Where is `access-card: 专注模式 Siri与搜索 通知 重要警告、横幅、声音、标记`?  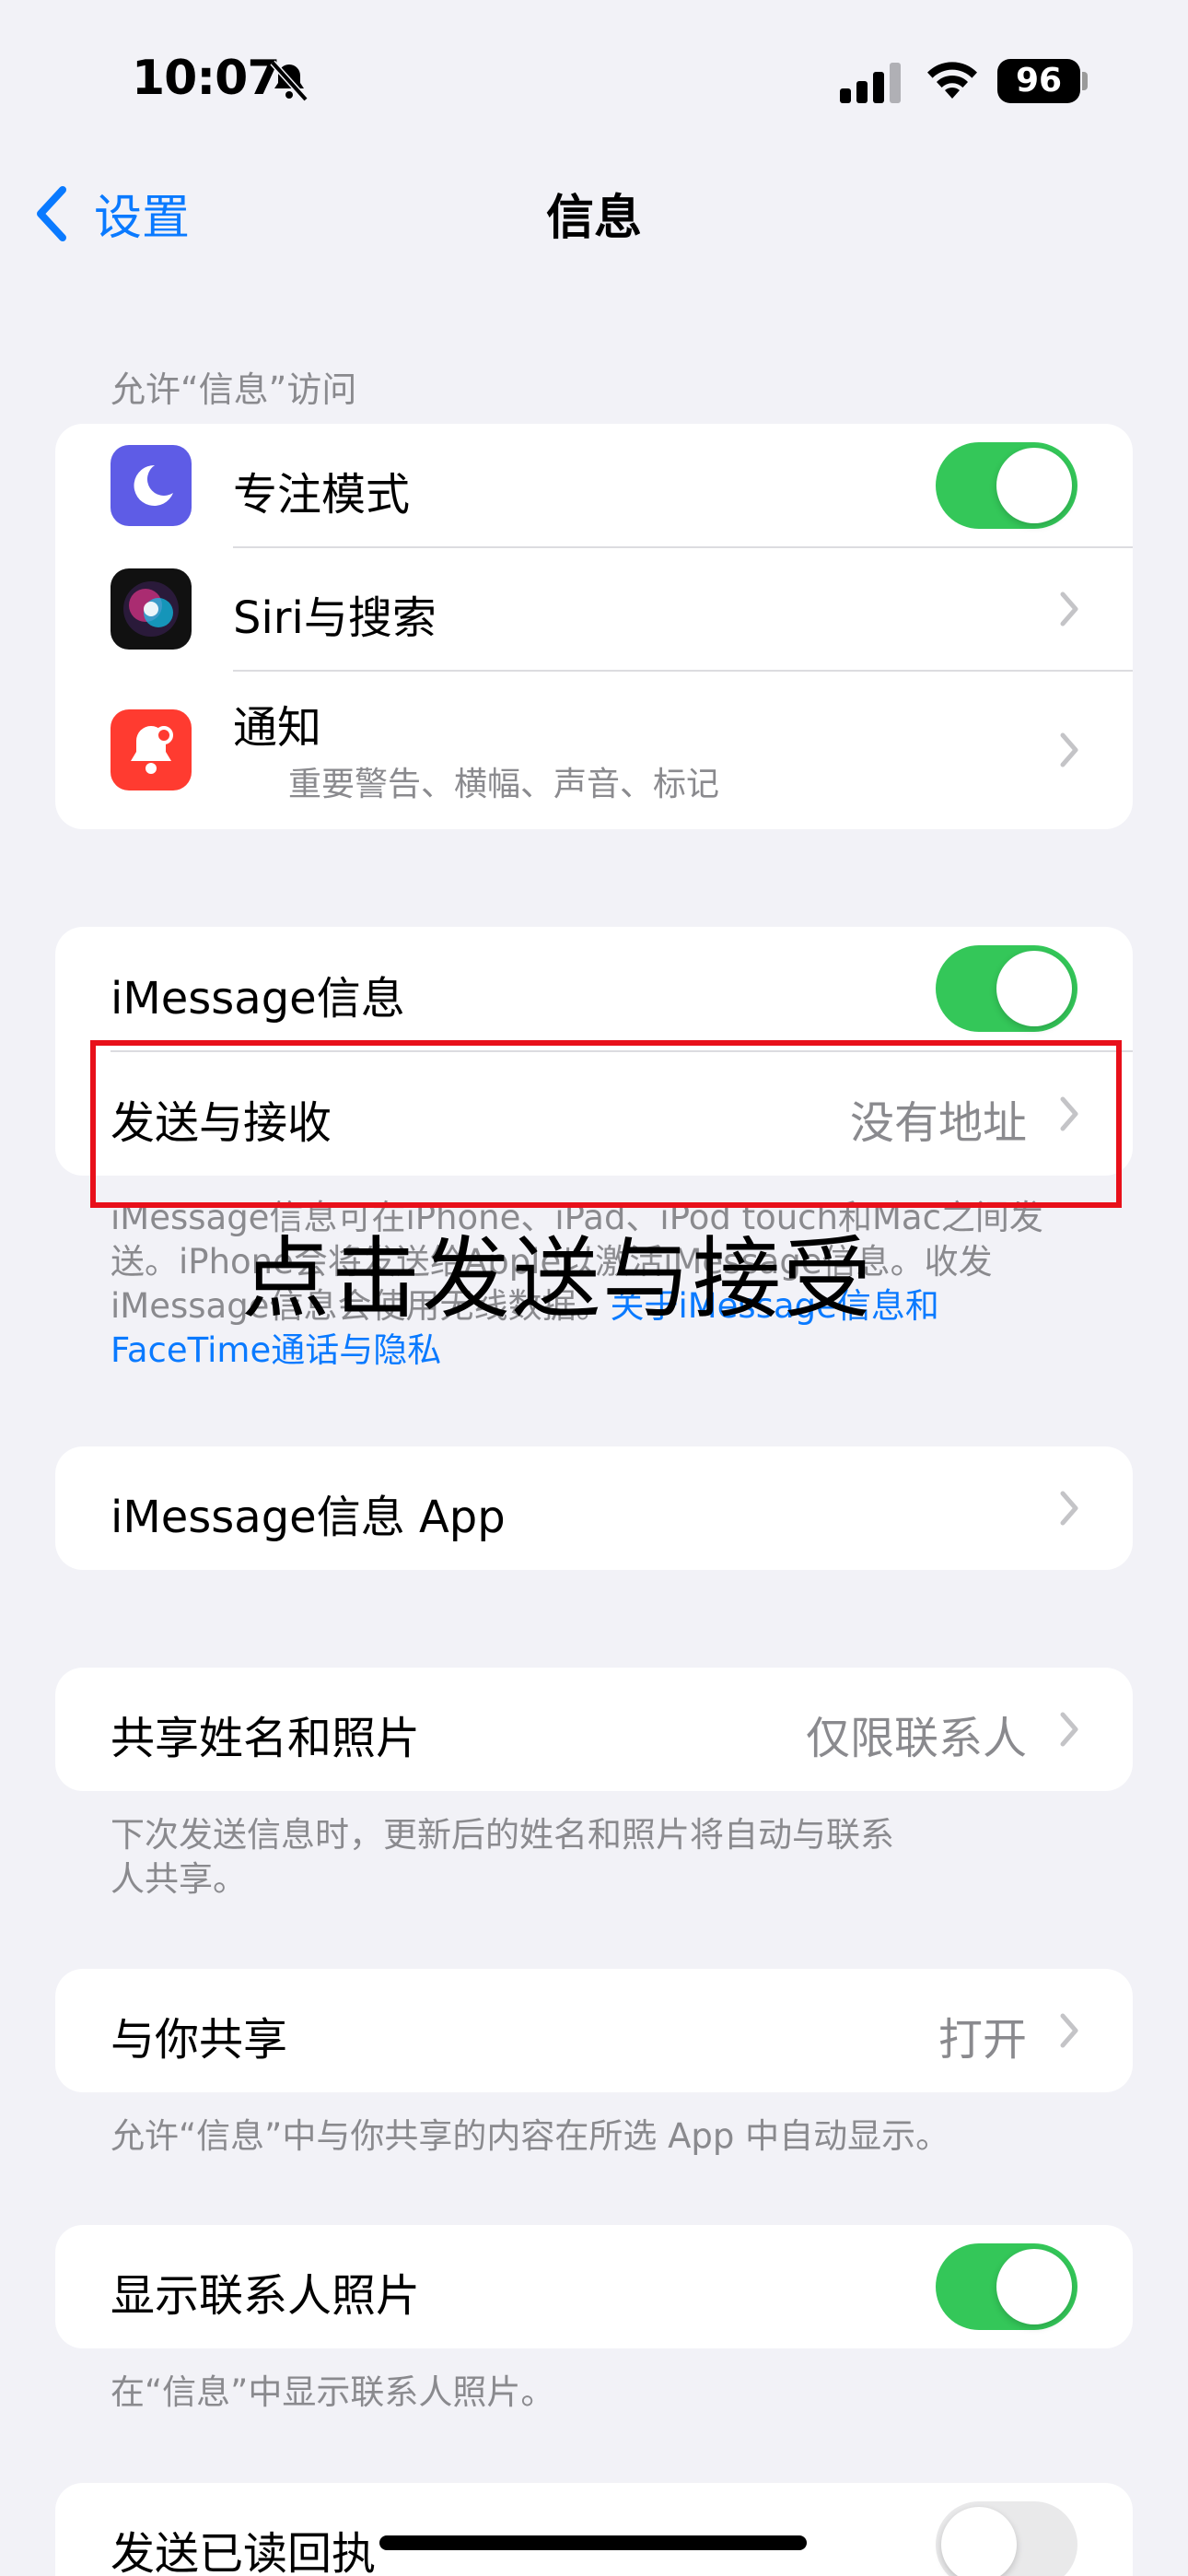 access-card: 专注模式 Siri与搜索 通知 重要警告、横幅、声音、标记 is located at coordinates (594, 626).